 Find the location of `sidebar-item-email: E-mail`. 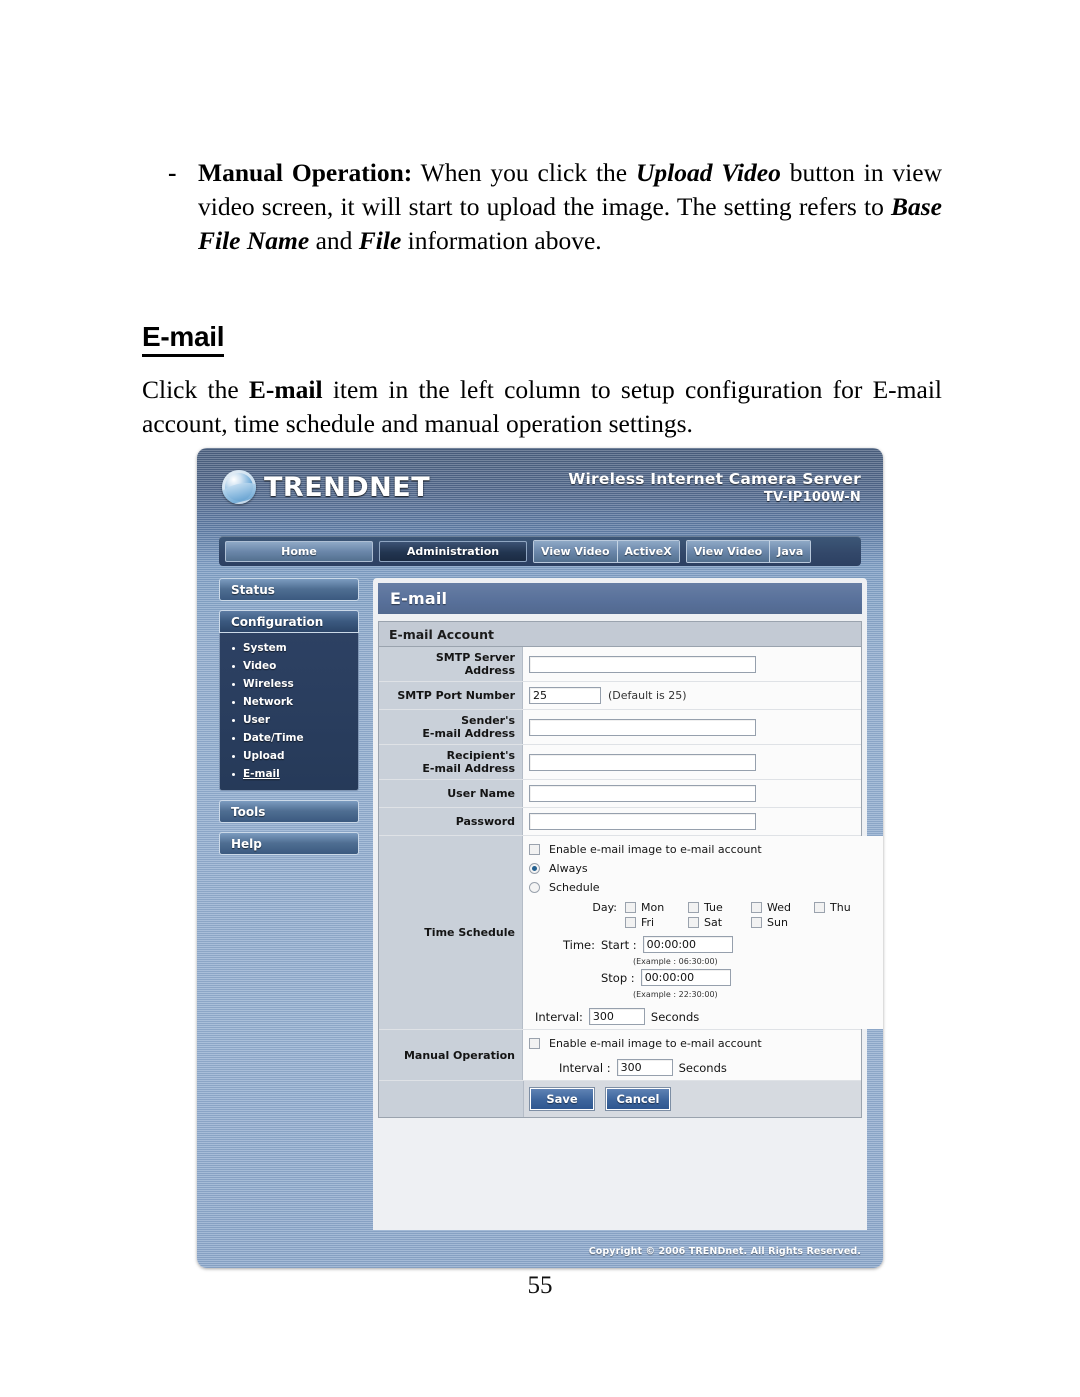

sidebar-item-email: E-mail is located at coordinates (289, 774).